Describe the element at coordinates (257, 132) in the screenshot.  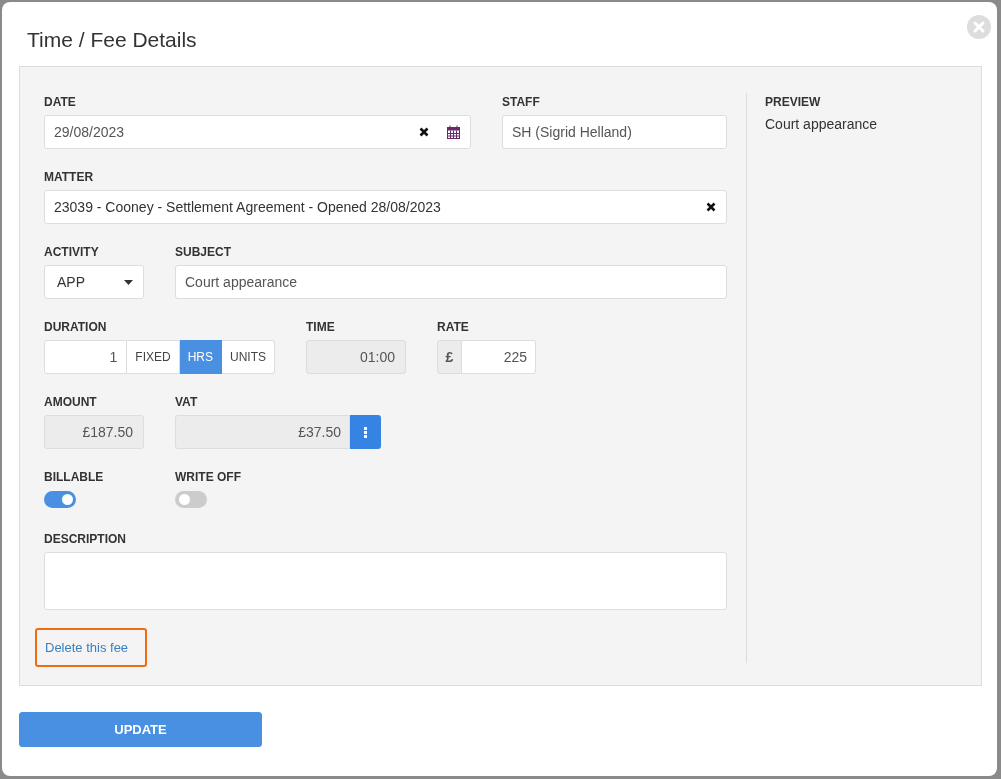
I see `date-field: 29/08/2023` at that location.